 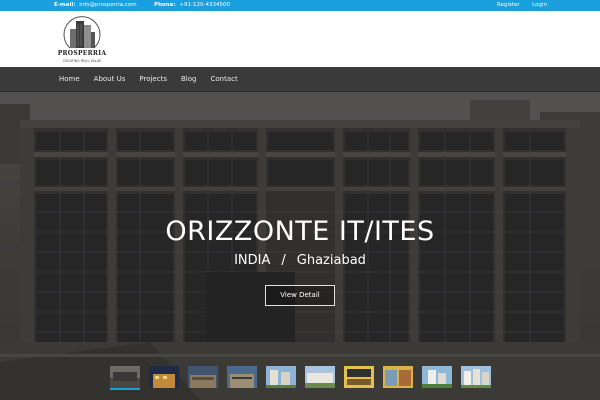 What do you see at coordinates (522, 5) in the screenshot?
I see `account-links: Register Login` at bounding box center [522, 5].